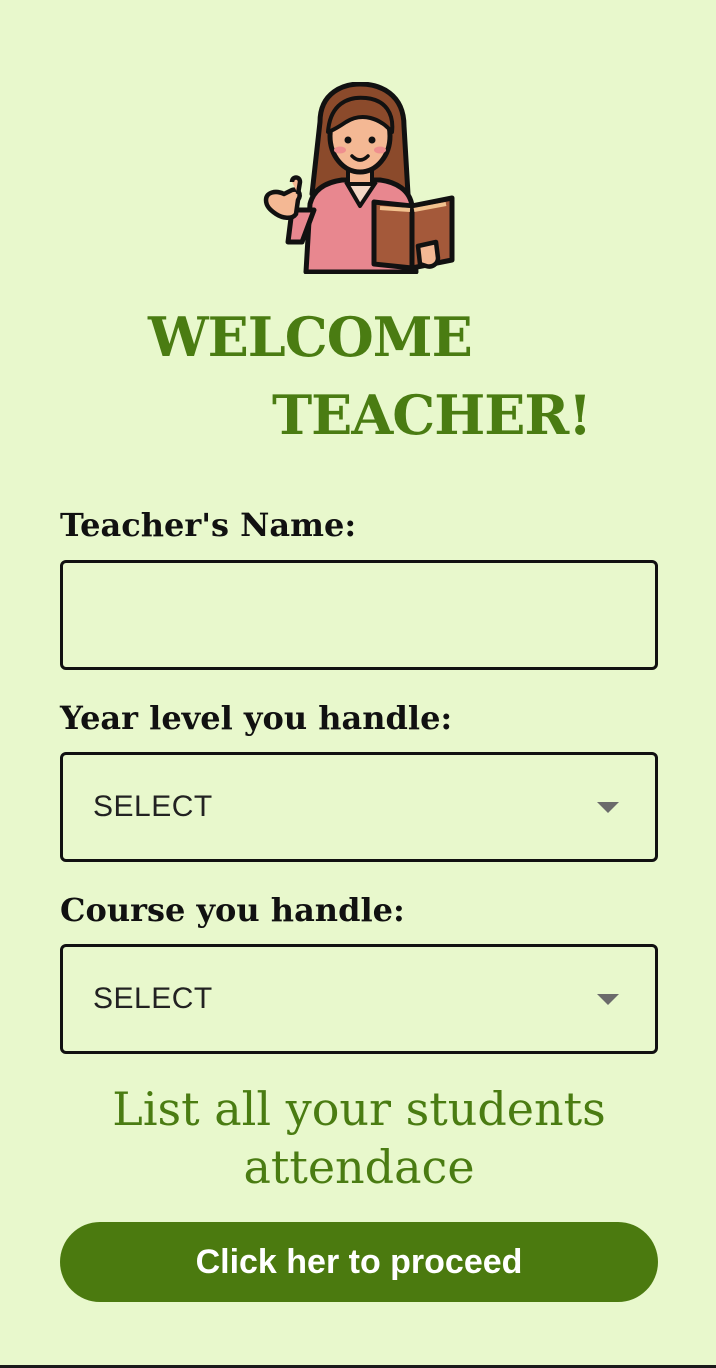  What do you see at coordinates (153, 806) in the screenshot?
I see `year-level-select-value: SELECT` at bounding box center [153, 806].